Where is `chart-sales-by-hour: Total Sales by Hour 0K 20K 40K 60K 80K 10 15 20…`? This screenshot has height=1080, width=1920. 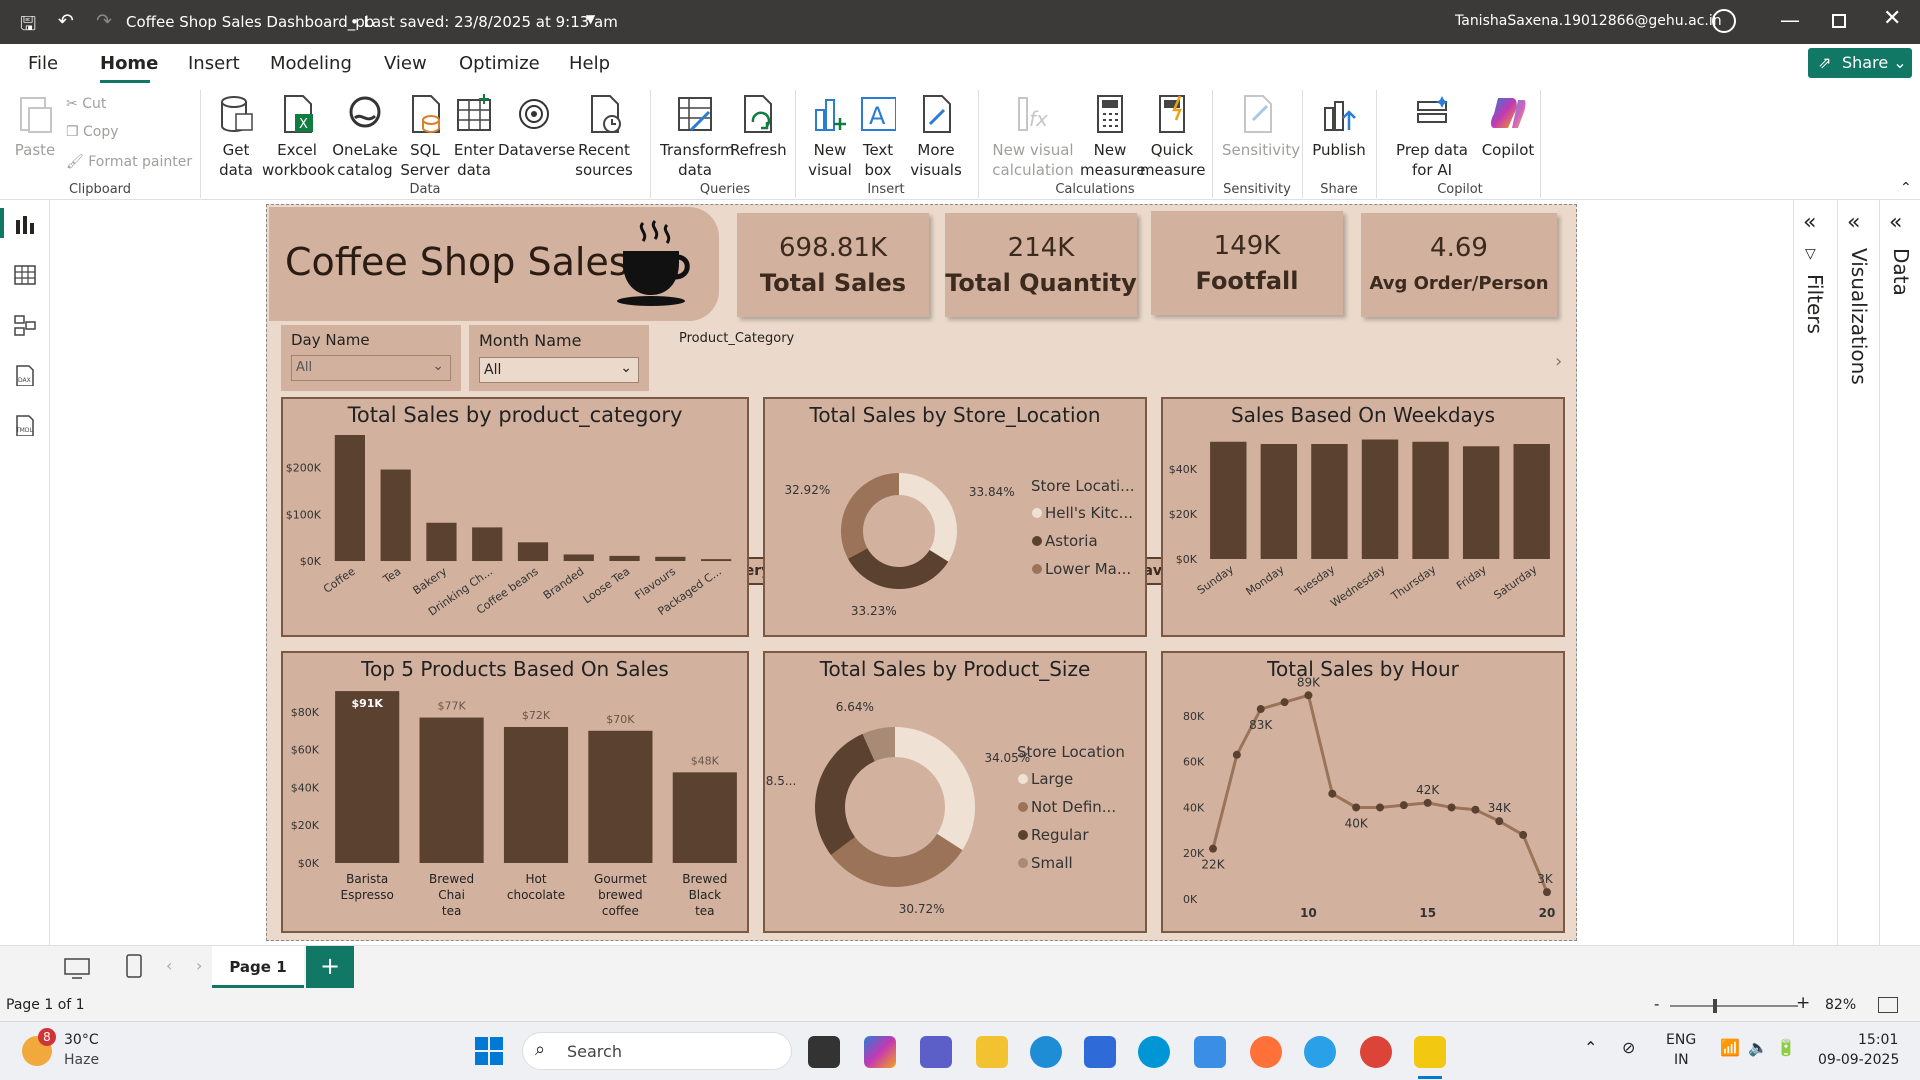
chart-sales-by-hour: Total Sales by Hour 0K 20K 40K 60K 80K 10 15 20… is located at coordinates (1363, 792).